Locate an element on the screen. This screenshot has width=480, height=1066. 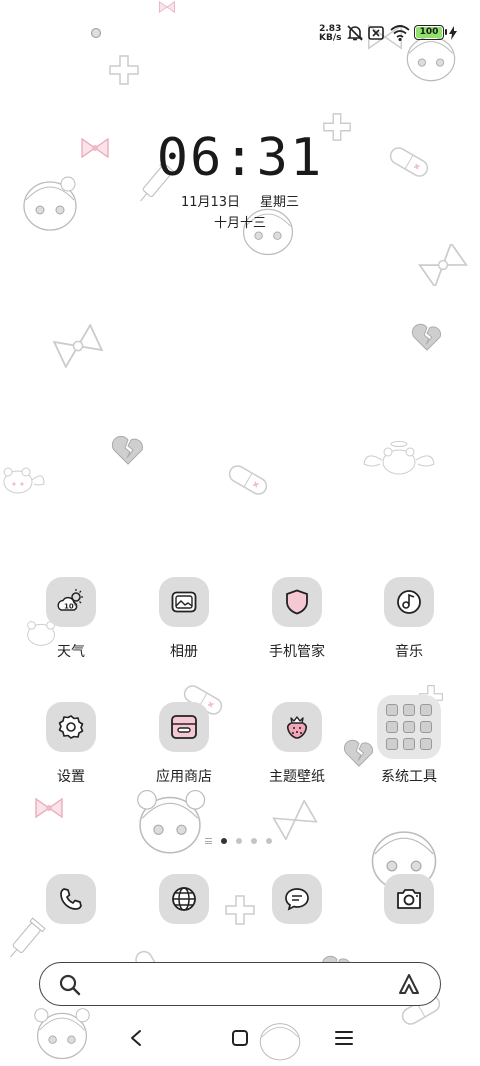
camera-icon is located at coordinates (409, 899).